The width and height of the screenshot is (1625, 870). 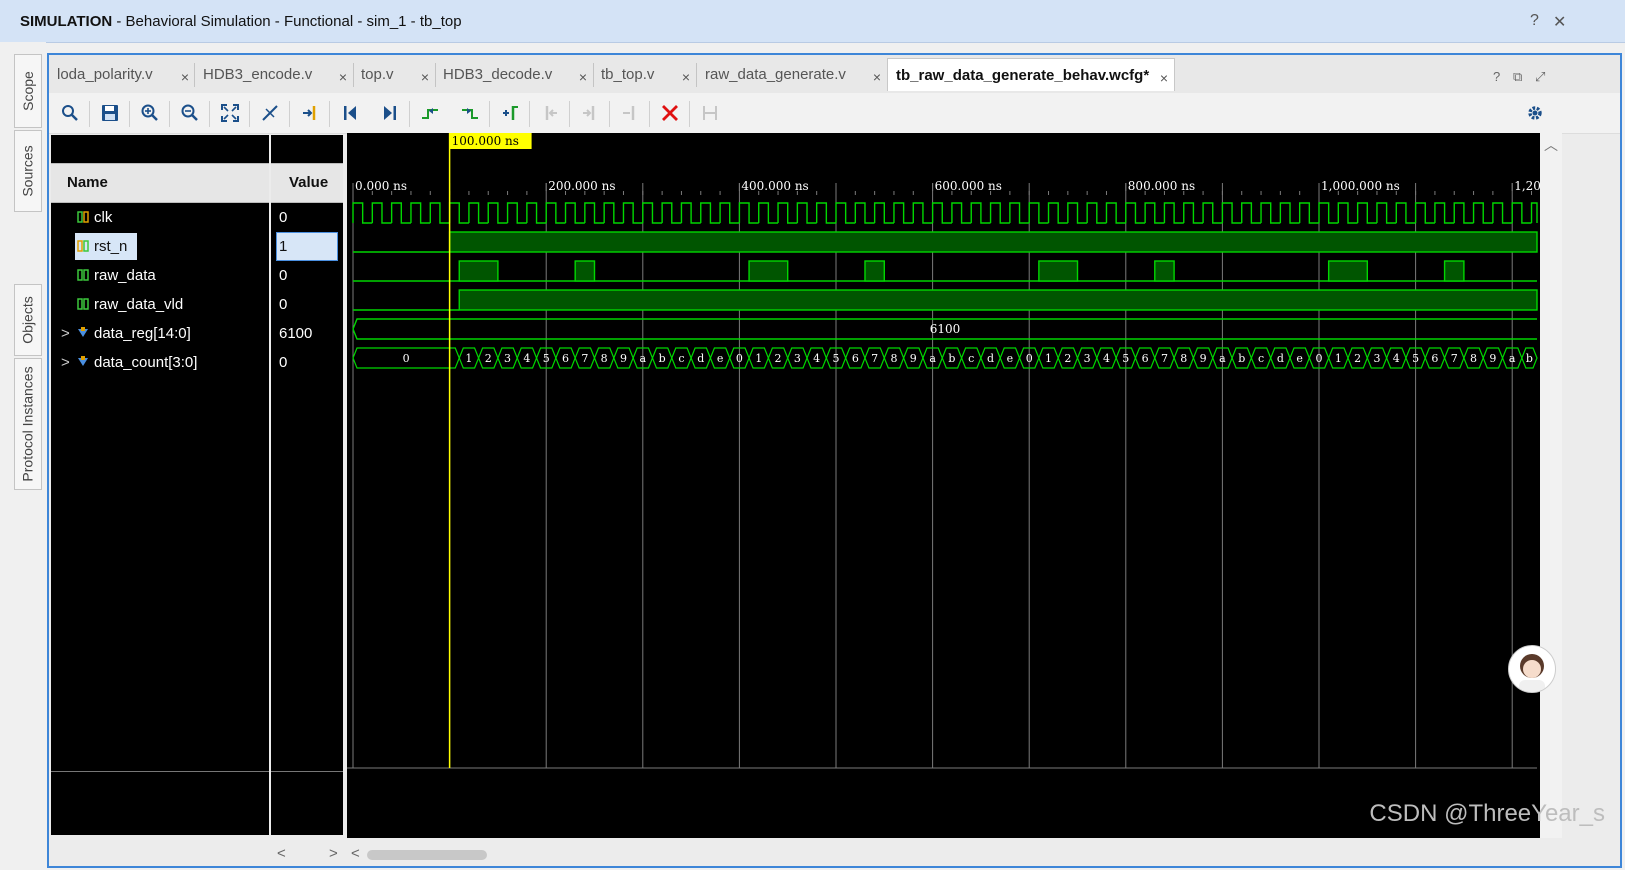 What do you see at coordinates (1067, 358) in the screenshot?
I see `data-count-segment-label: 2` at bounding box center [1067, 358].